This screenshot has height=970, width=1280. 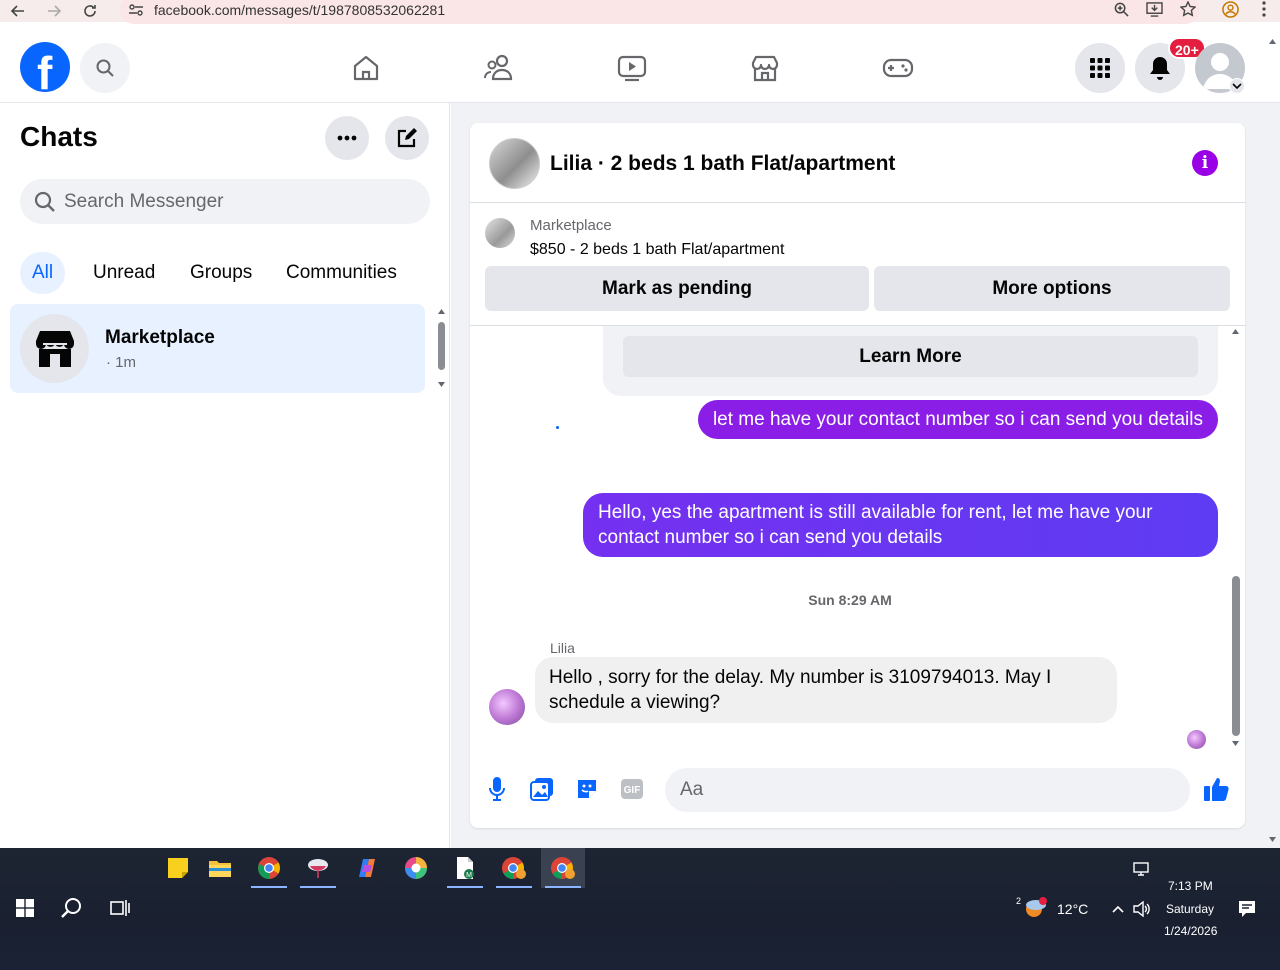 I want to click on task-view-button, so click(x=120, y=908).